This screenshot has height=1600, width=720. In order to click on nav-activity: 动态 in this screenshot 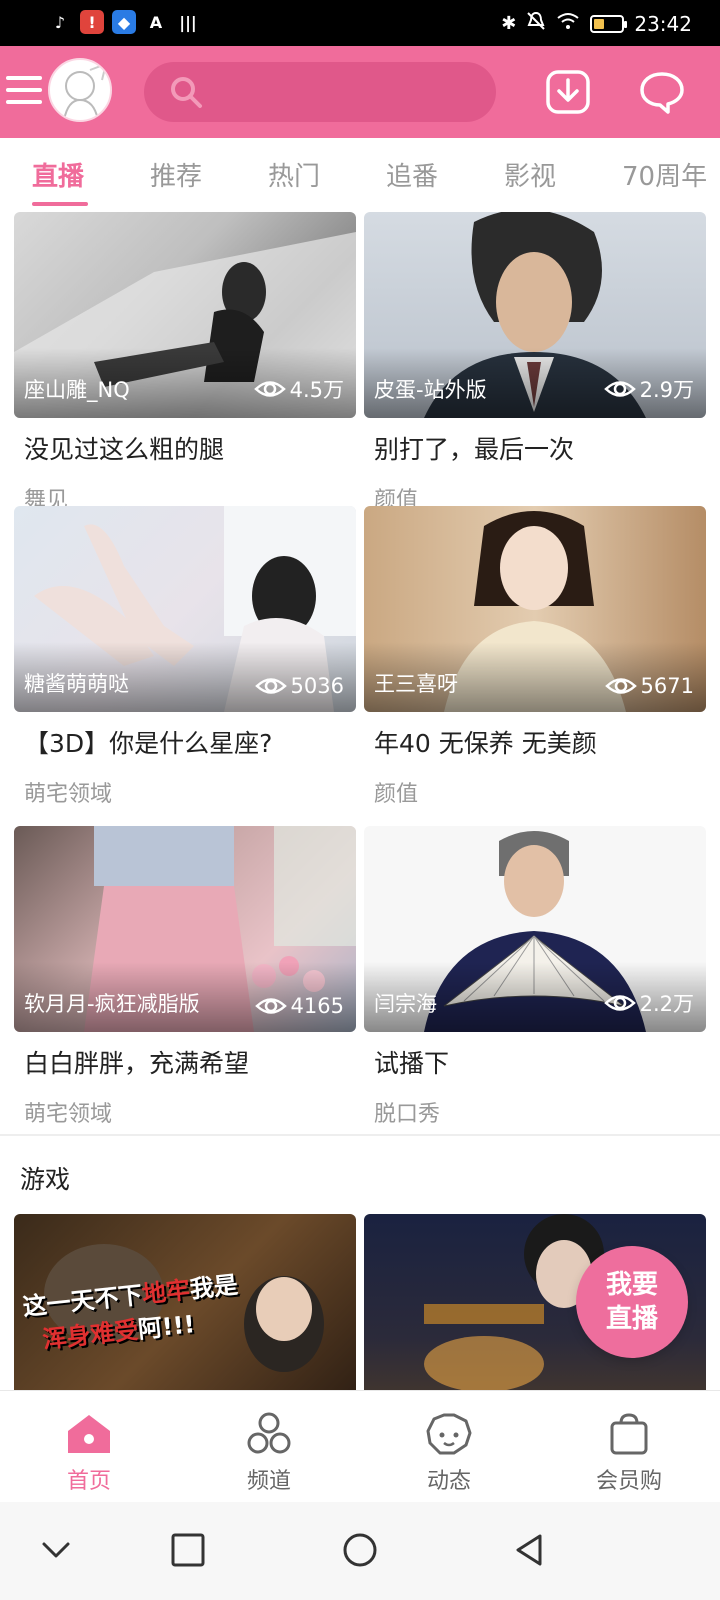, I will do `click(449, 1453)`.